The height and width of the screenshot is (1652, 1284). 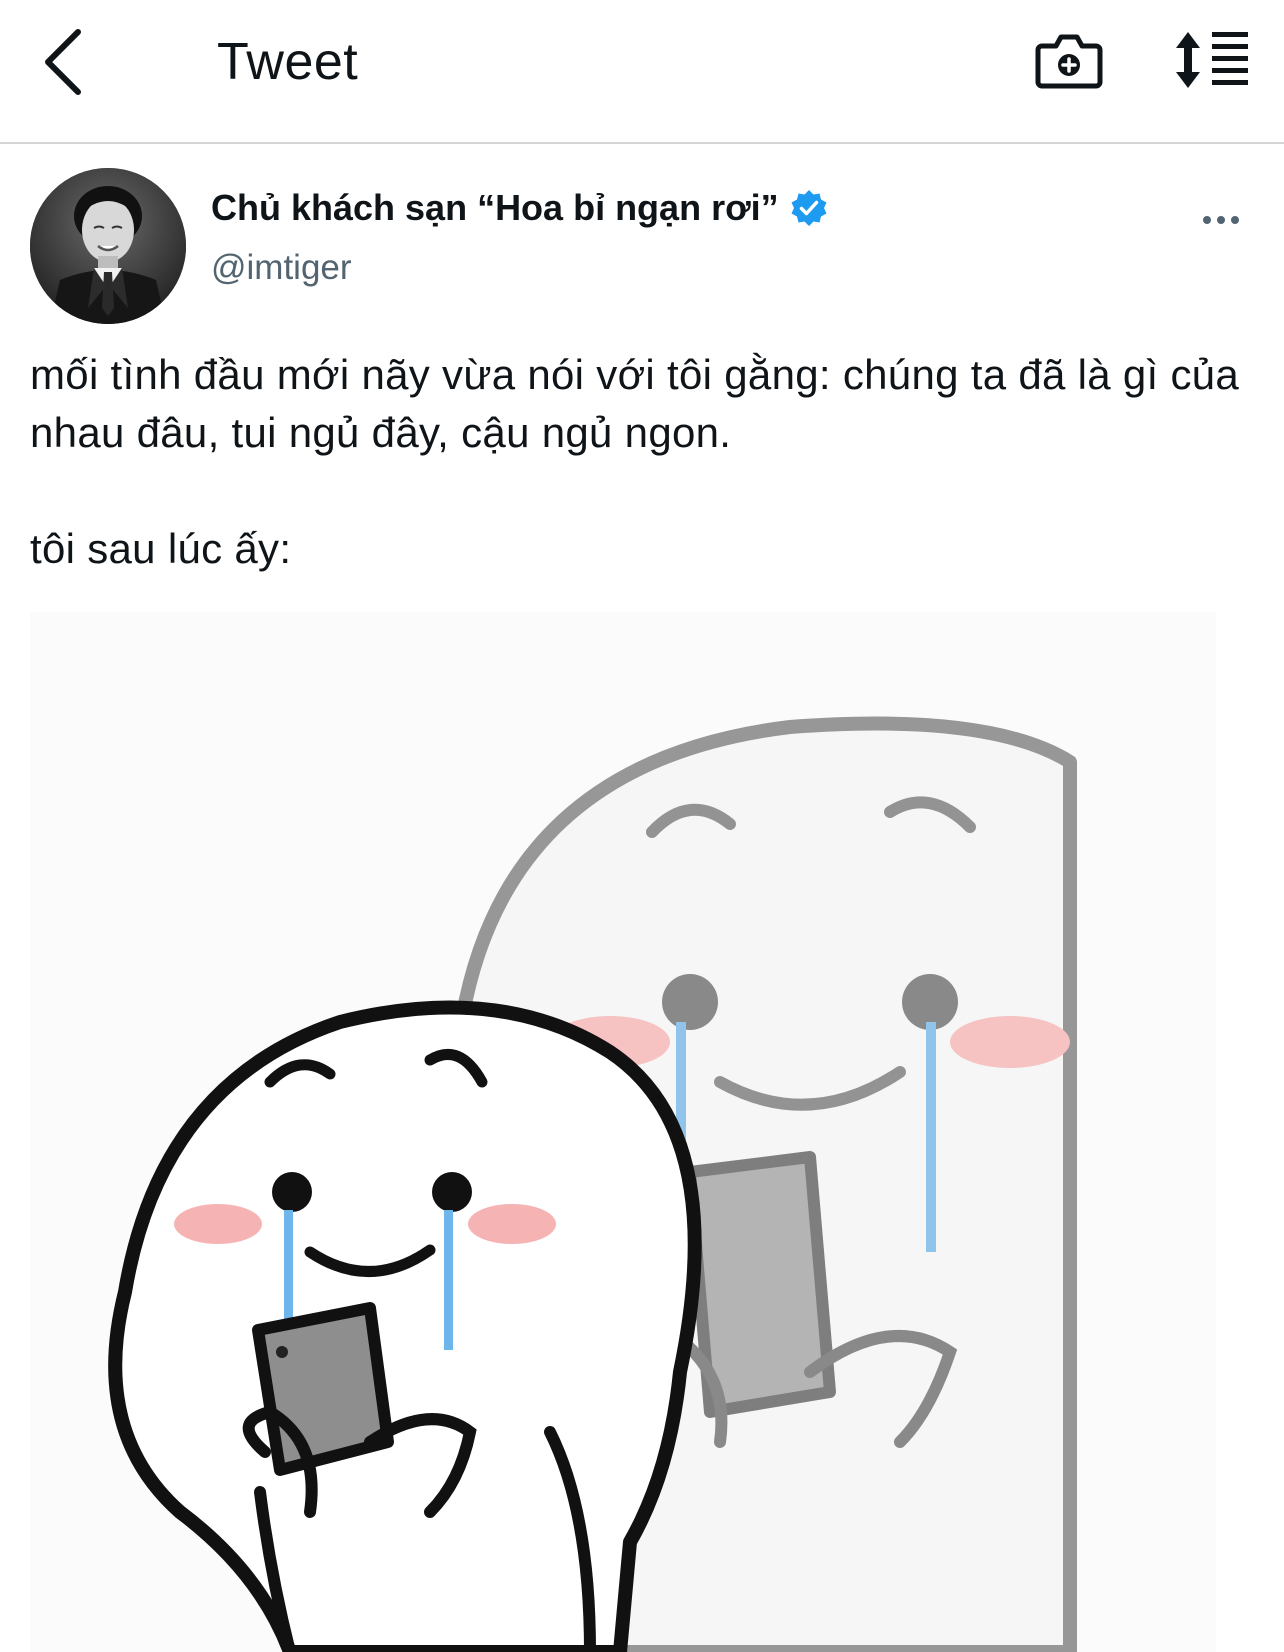 I want to click on avatar, so click(x=108, y=246).